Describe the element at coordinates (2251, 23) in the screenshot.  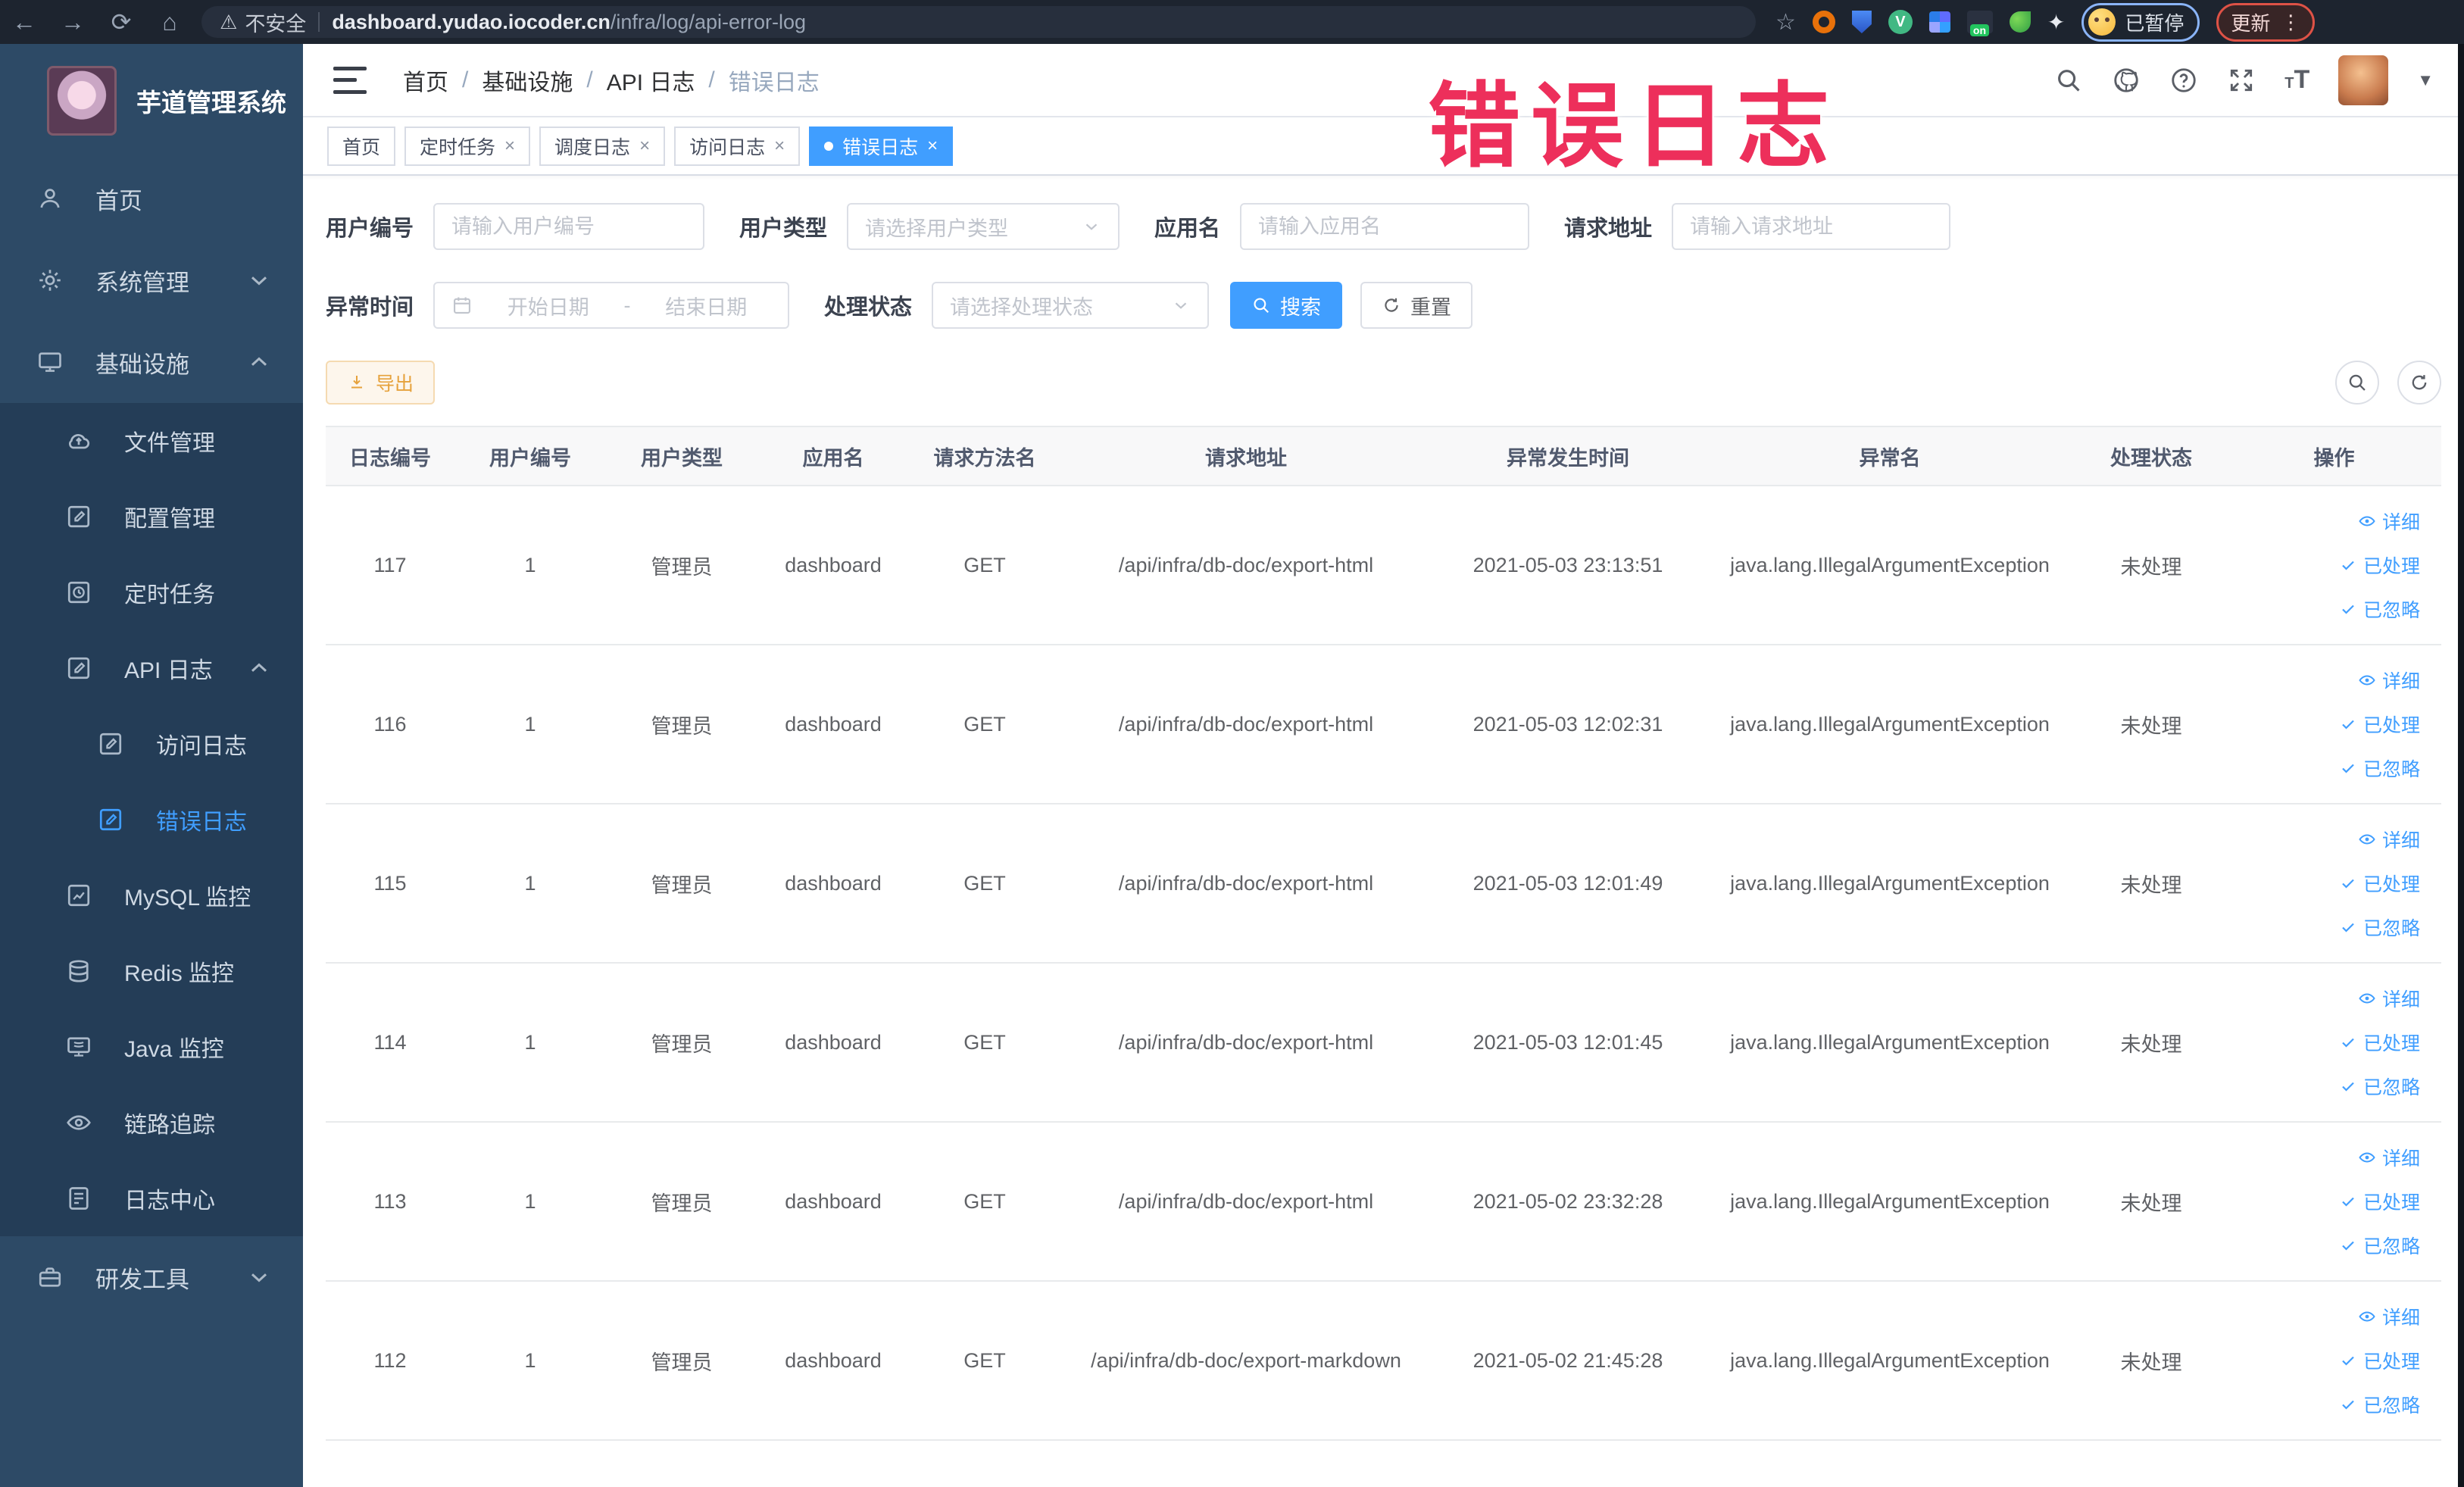
I see `update-label: 更新` at that location.